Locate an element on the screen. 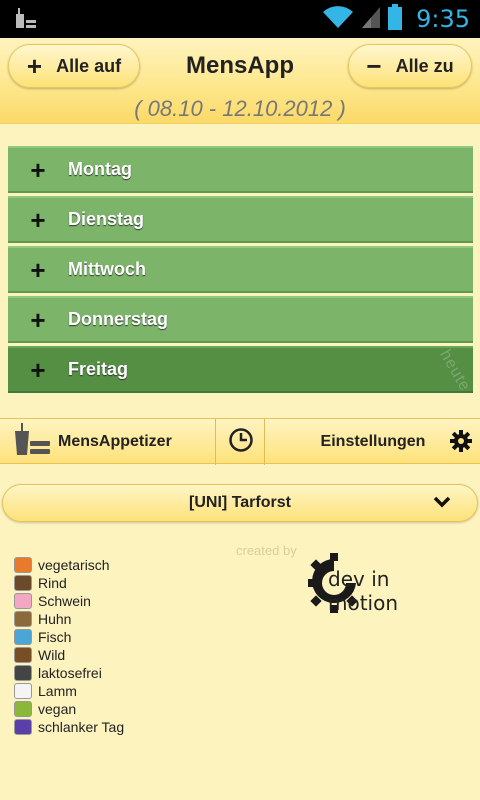 The image size is (480, 800). legend-label: vegetarisch is located at coordinates (74, 565).